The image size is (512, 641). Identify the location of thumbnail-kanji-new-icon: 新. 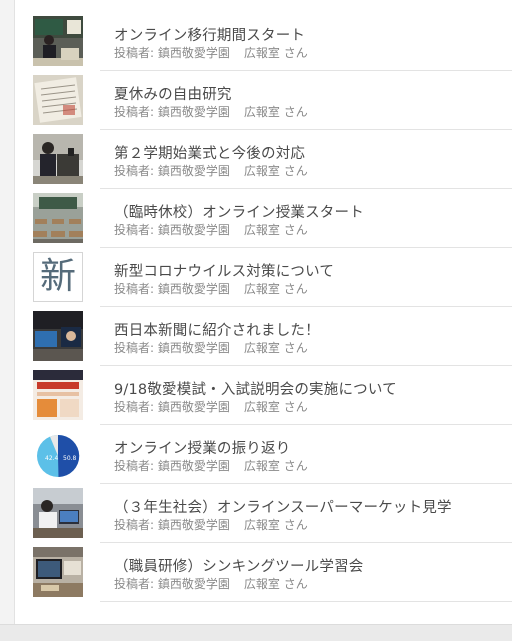
(58, 277).